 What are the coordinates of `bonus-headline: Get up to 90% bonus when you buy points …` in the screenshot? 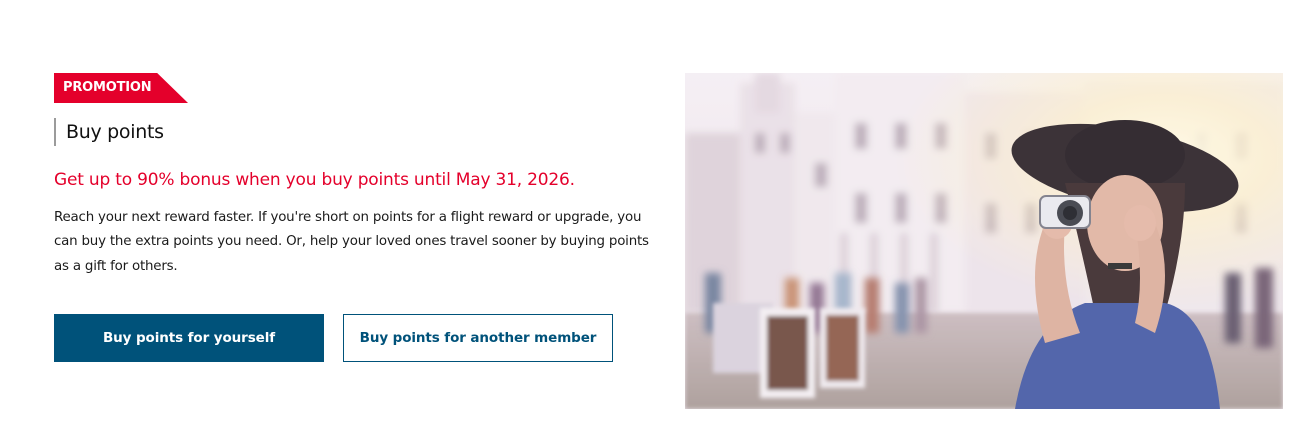 It's located at (314, 180).